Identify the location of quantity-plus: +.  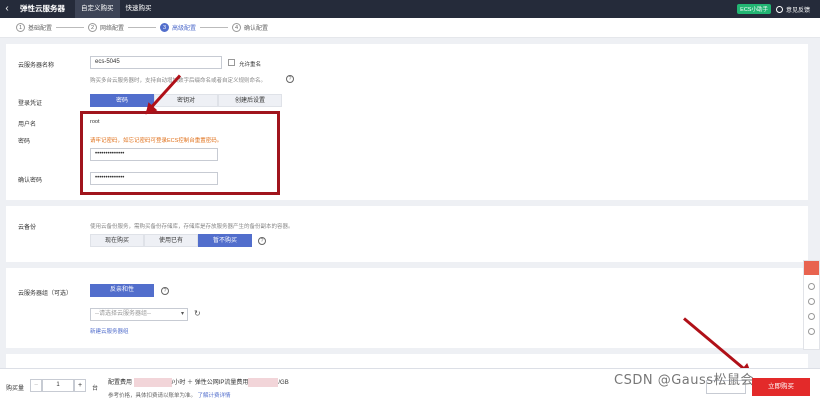
(80, 385).